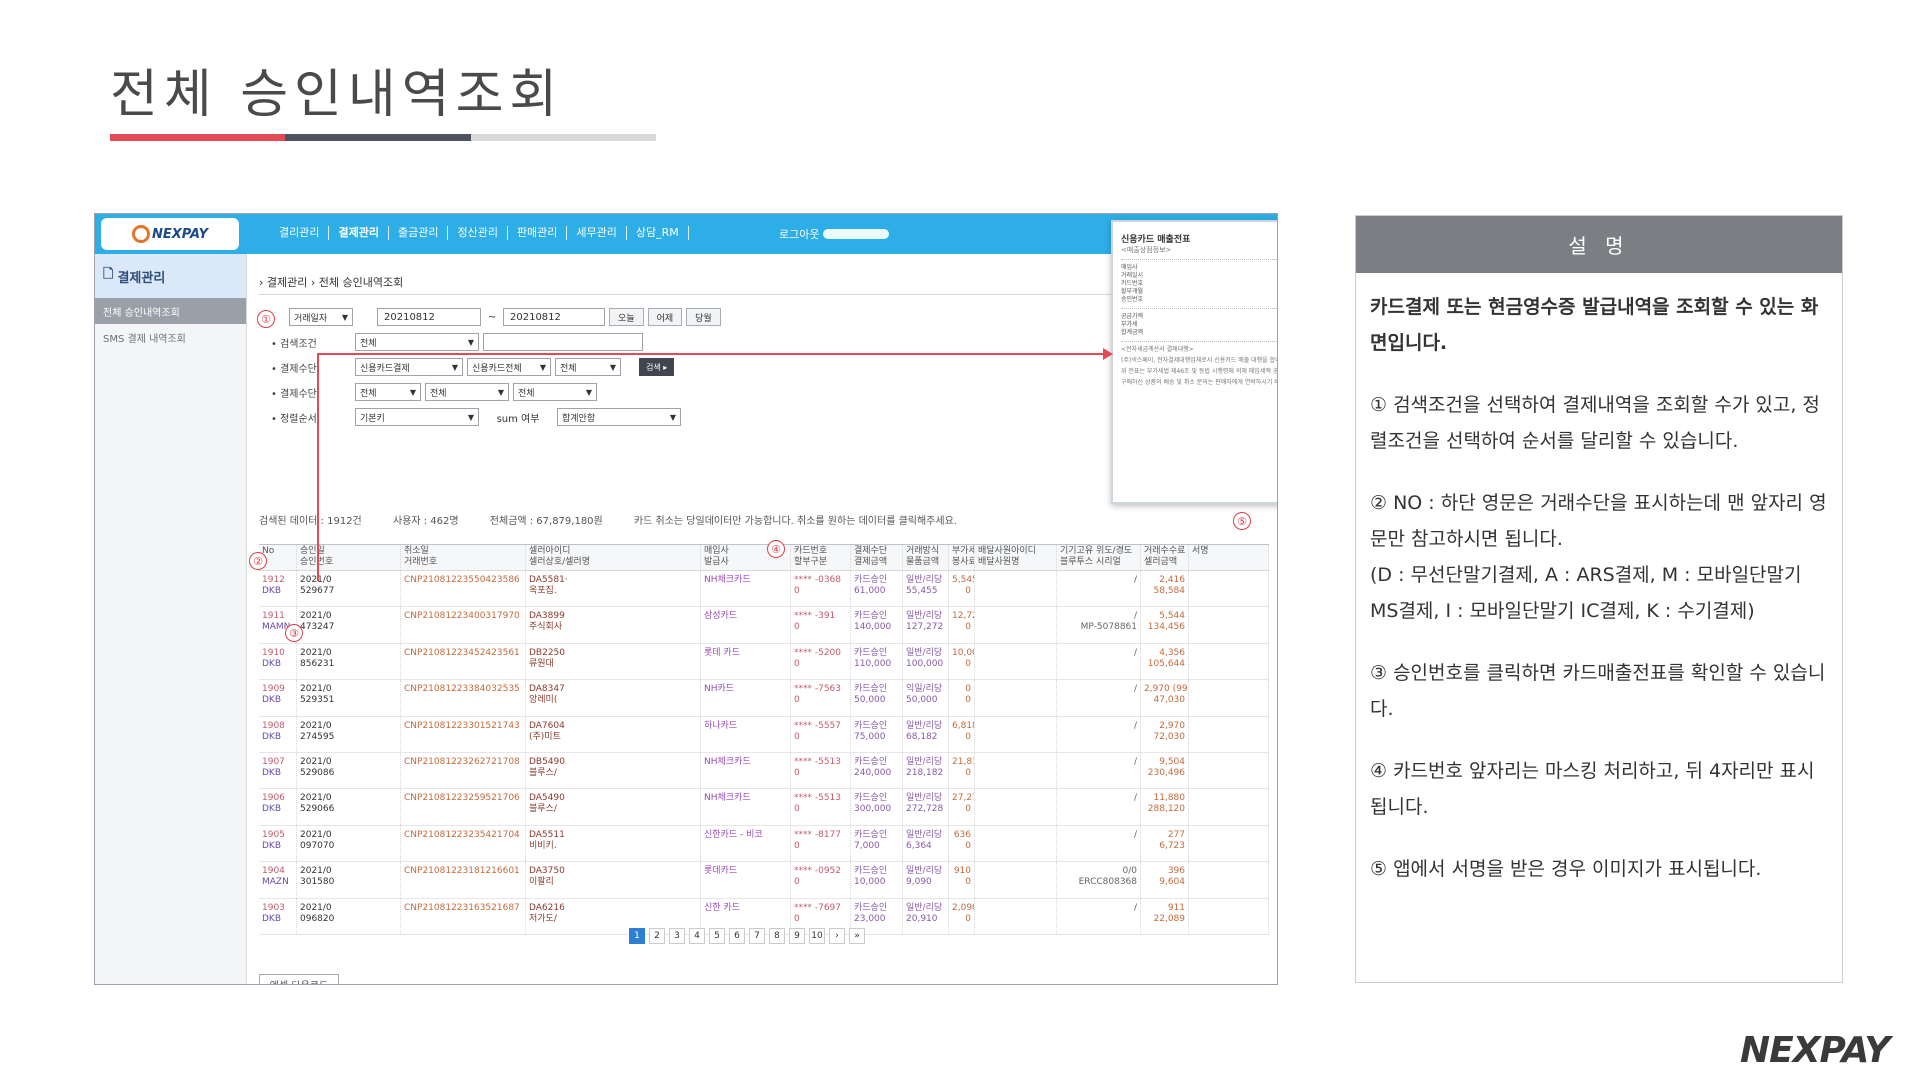  Describe the element at coordinates (349, 880) in the screenshot. I see `grid-cell: 2021/0 301580` at that location.